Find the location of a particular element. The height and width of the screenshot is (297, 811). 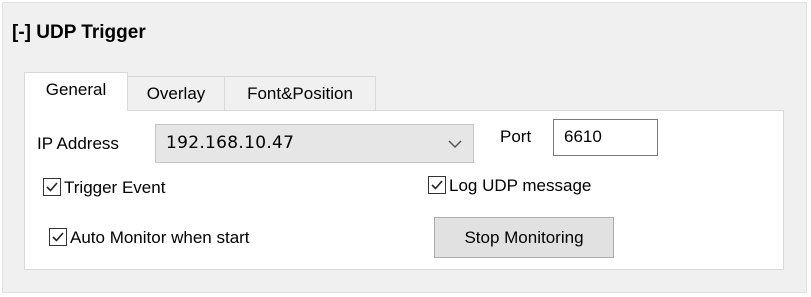

trigger-event-checkbox is located at coordinates (52, 187).